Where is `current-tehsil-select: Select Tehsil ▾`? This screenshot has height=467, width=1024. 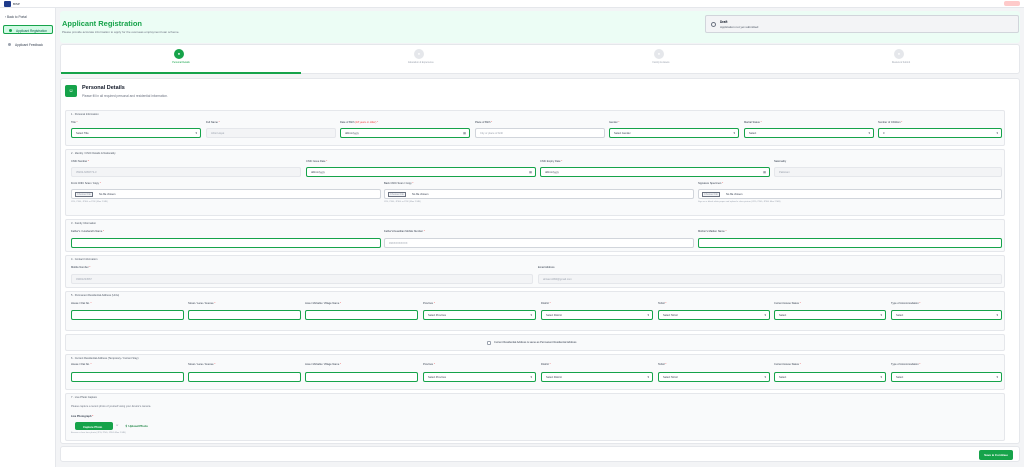 current-tehsil-select: Select Tehsil ▾ is located at coordinates (714, 377).